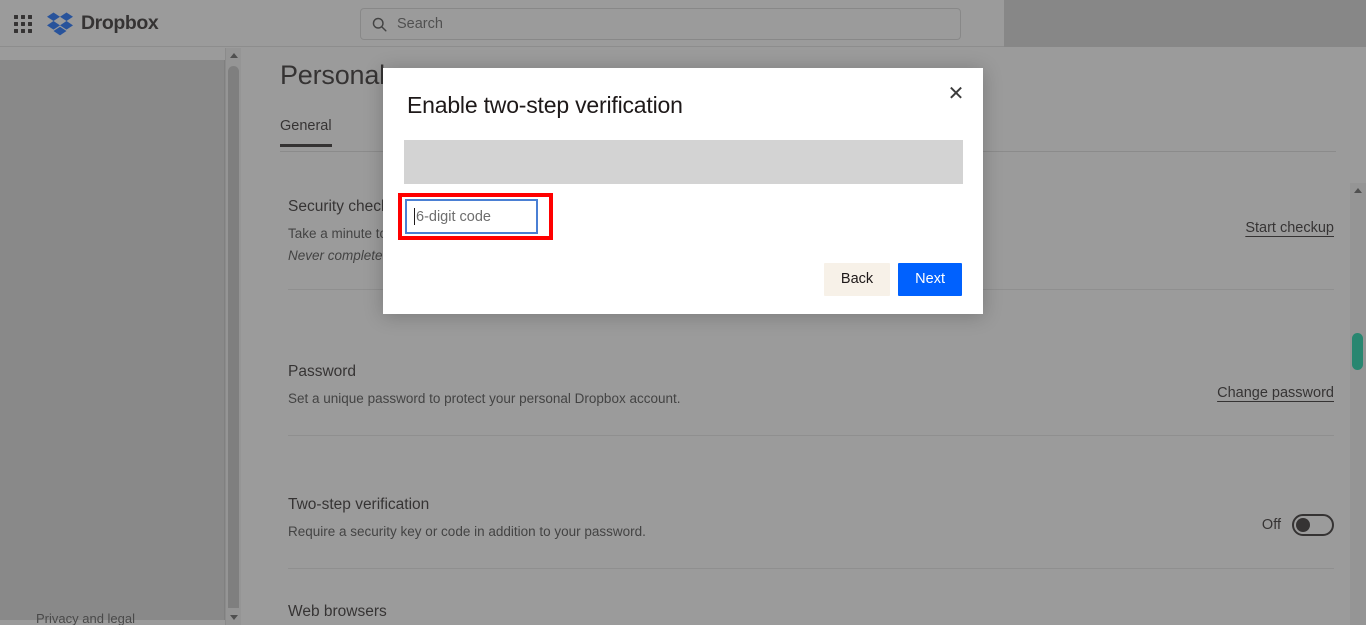 Image resolution: width=1366 pixels, height=625 pixels. What do you see at coordinates (683, 162) in the screenshot?
I see `modal-content-placeholder` at bounding box center [683, 162].